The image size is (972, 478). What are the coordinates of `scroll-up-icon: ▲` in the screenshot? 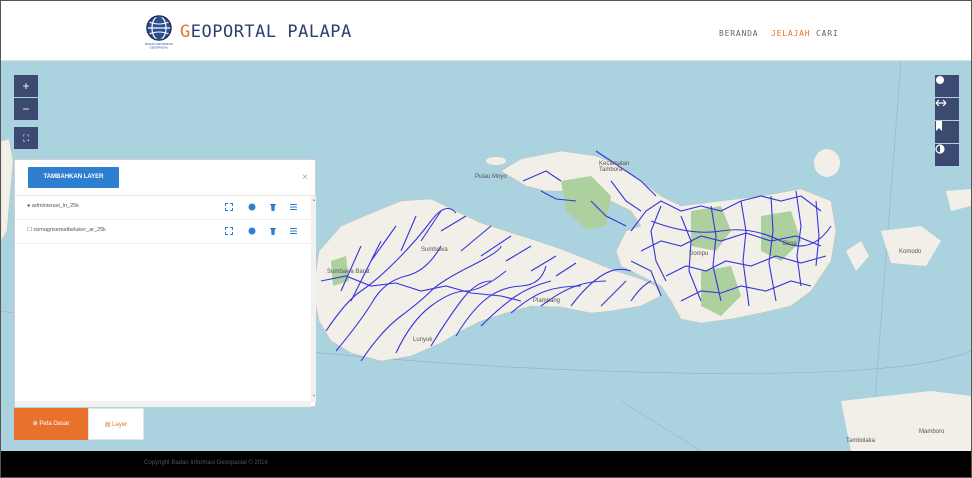 It's located at (314, 199).